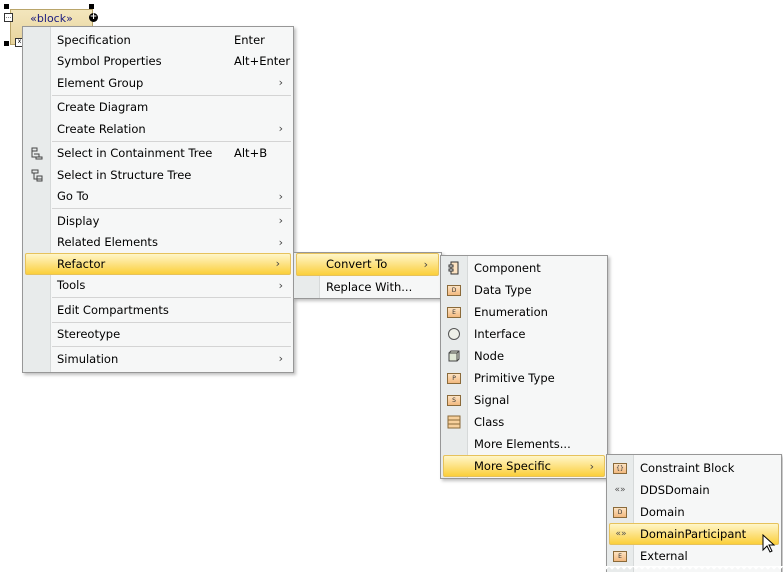  Describe the element at coordinates (109, 61) in the screenshot. I see `menu-item-label: Symbol Properties` at that location.